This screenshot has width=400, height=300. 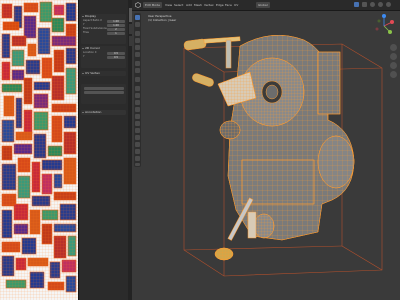 What do you see at coordinates (84, 56) in the screenshot?
I see `cursor-y-label: Y` at bounding box center [84, 56].